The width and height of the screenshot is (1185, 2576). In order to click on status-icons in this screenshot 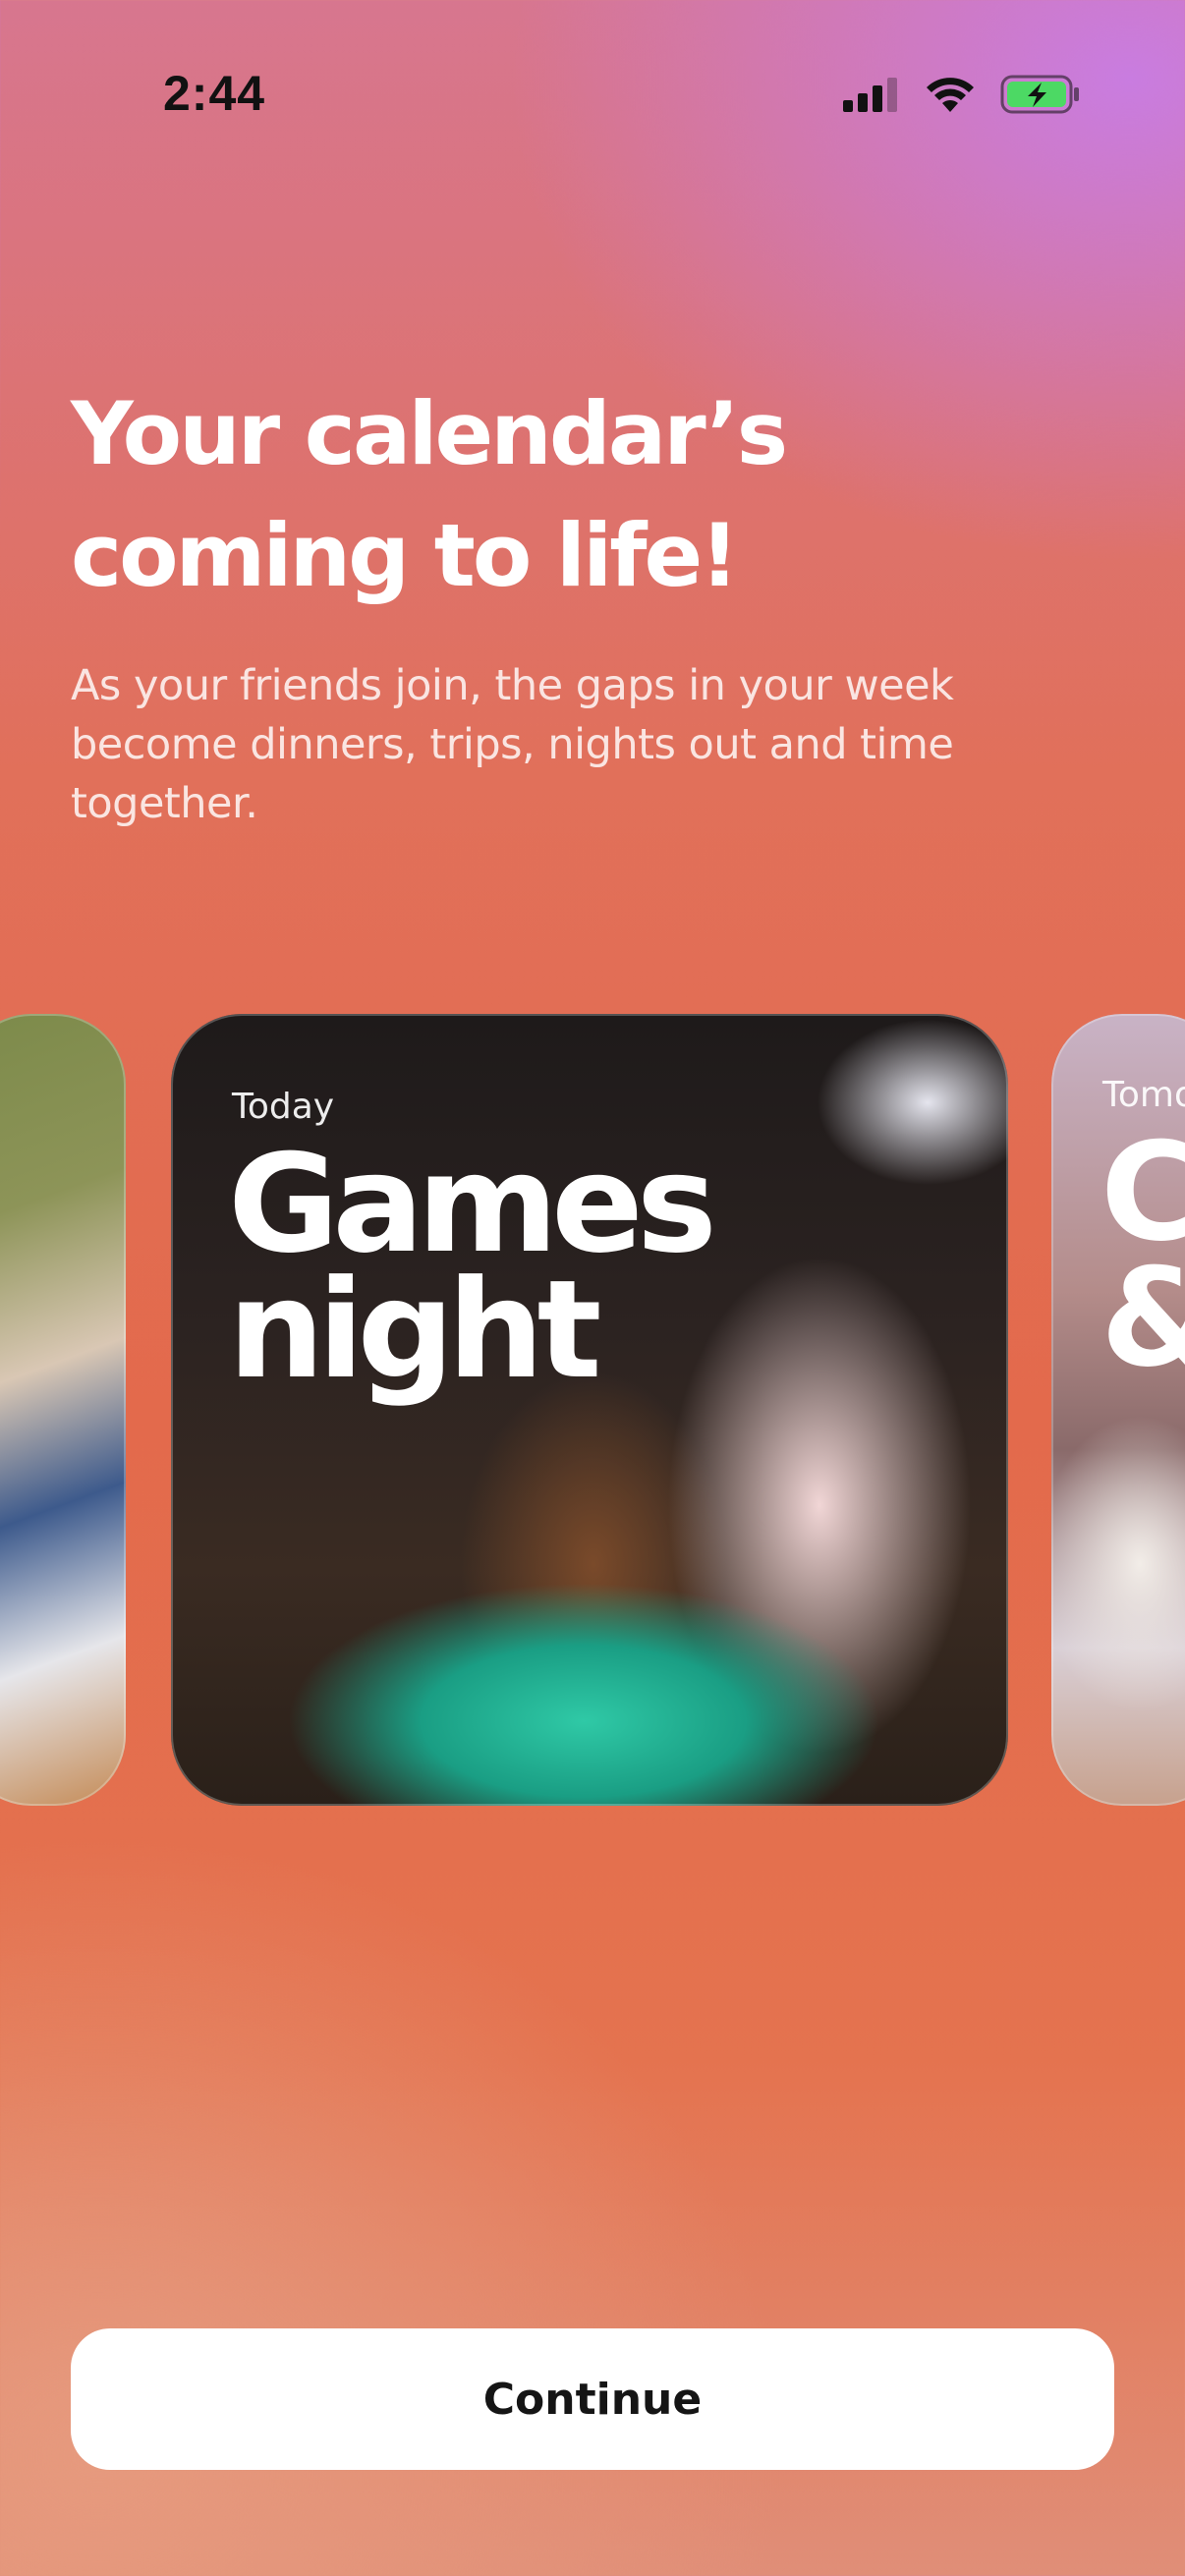, I will do `click(961, 94)`.